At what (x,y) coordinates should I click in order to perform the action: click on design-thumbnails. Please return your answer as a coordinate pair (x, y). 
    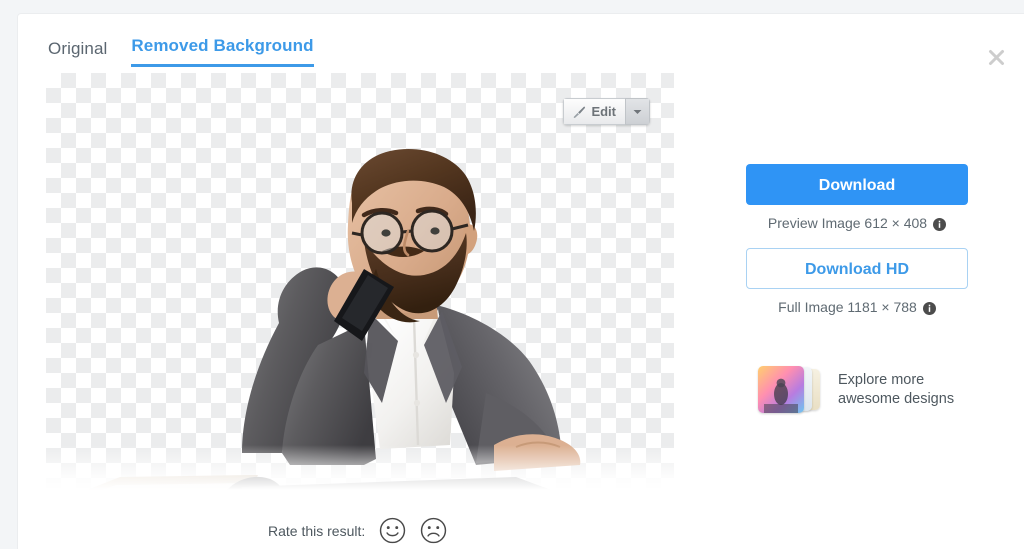
    Looking at the image, I should click on (792, 389).